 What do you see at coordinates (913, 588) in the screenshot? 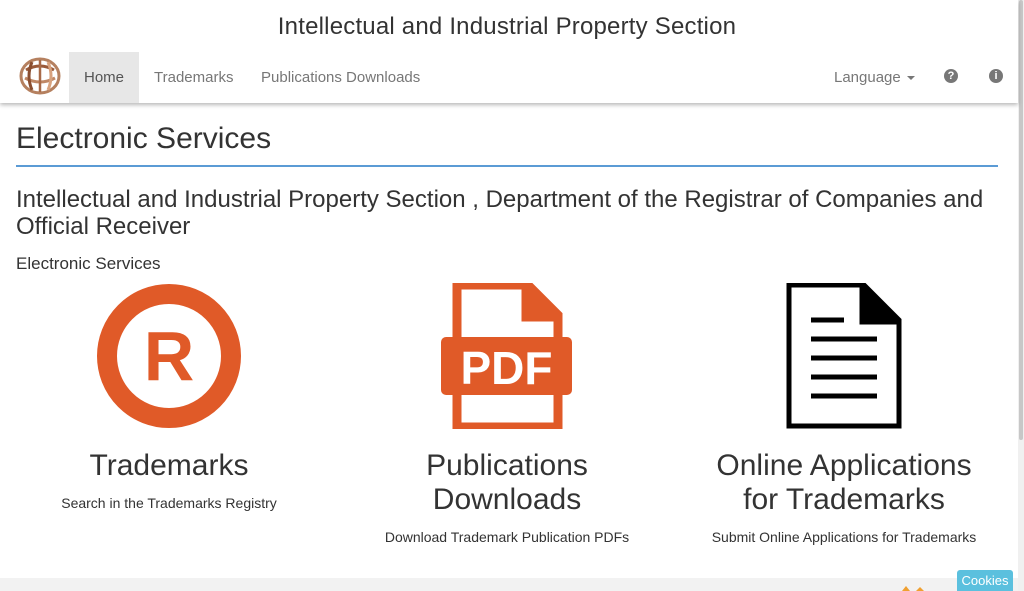
I see `decorative-sparkle-icon` at bounding box center [913, 588].